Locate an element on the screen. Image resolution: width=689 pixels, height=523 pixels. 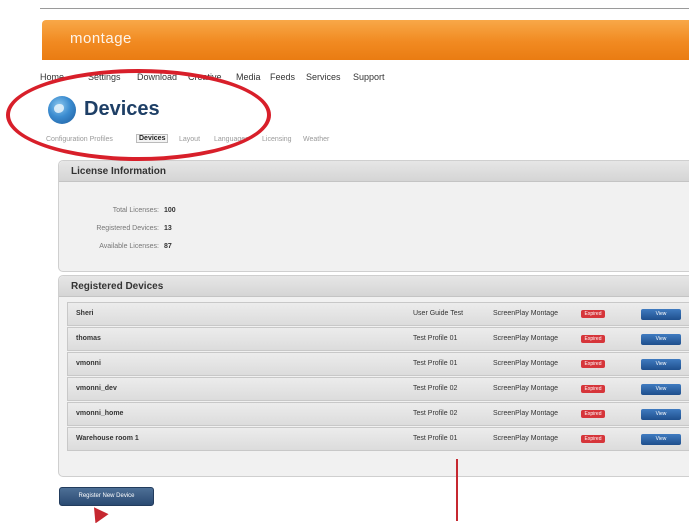
register-new-device-button: Register New Device is located at coordinates (106, 496).